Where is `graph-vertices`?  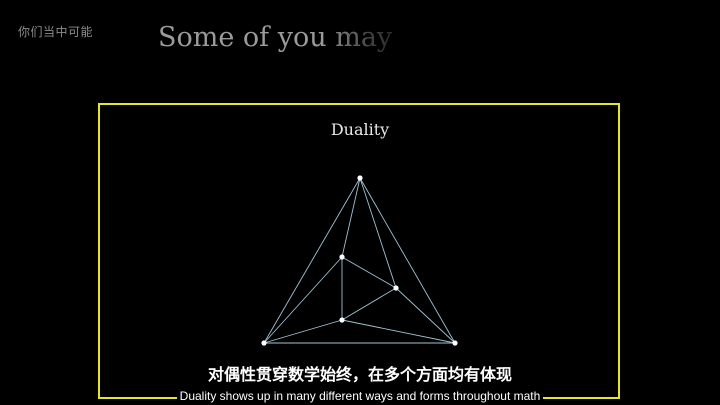 graph-vertices is located at coordinates (359, 260).